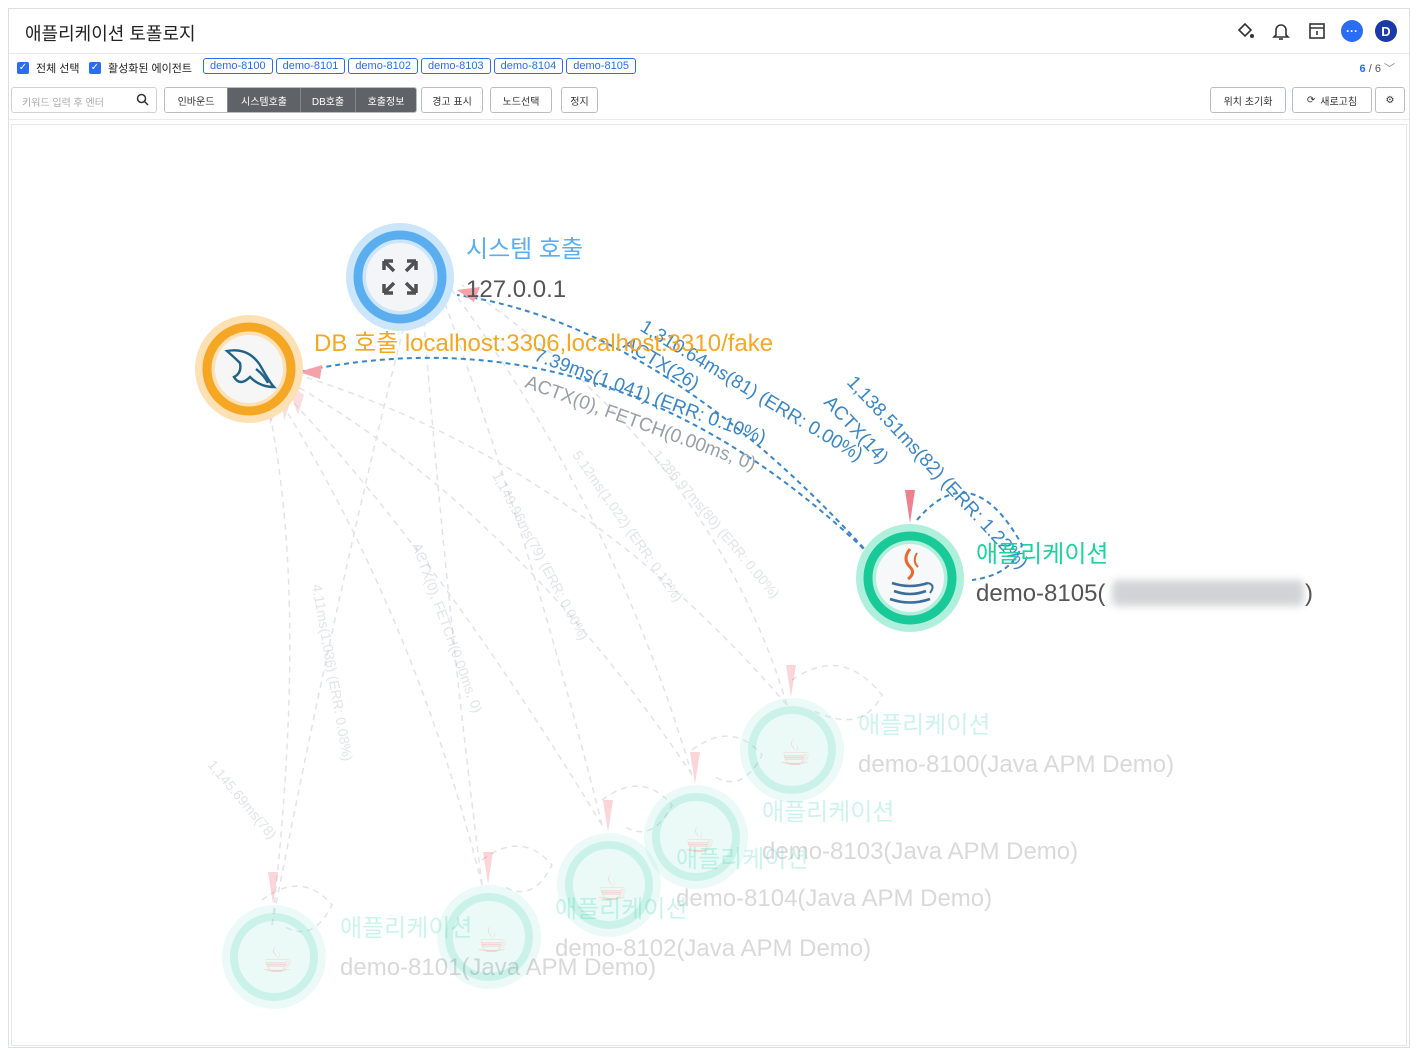  I want to click on refresh-label: 새로고침, so click(1339, 102).